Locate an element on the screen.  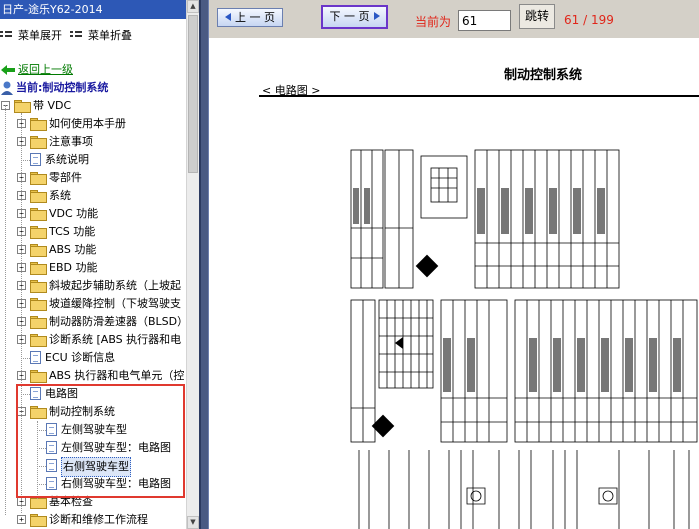
menu-collapse-label: 菜单折叠 is located at coordinates (110, 35).